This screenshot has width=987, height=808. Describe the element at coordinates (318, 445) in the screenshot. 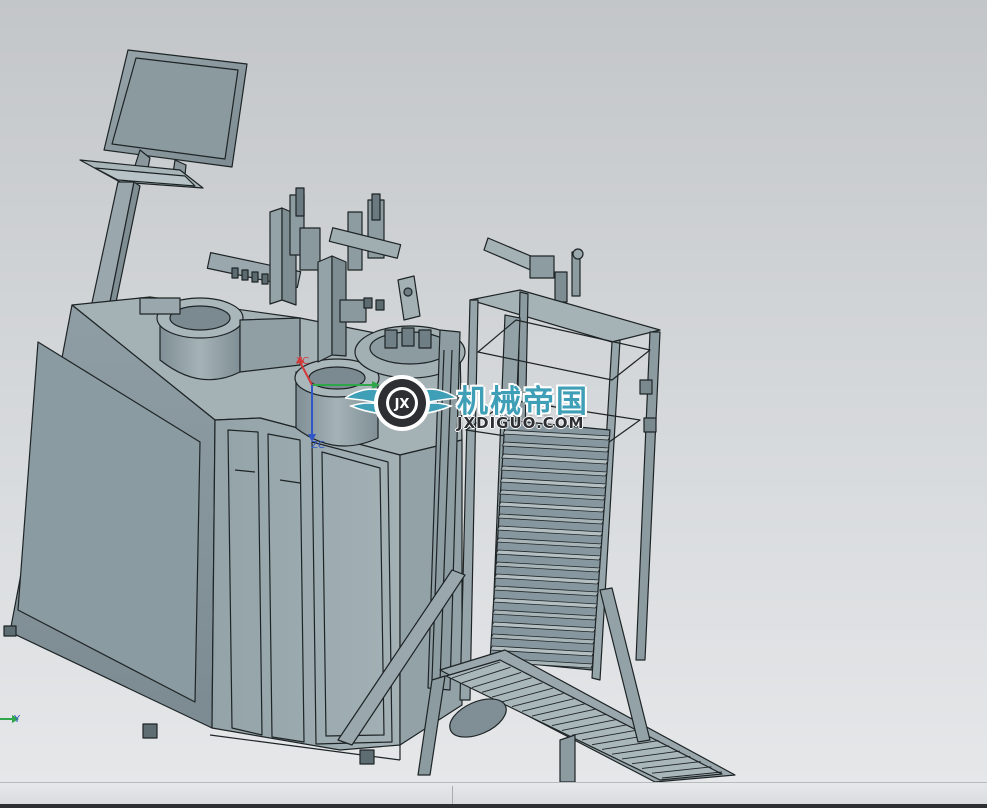

I see `zc-axis-label: ZC` at that location.